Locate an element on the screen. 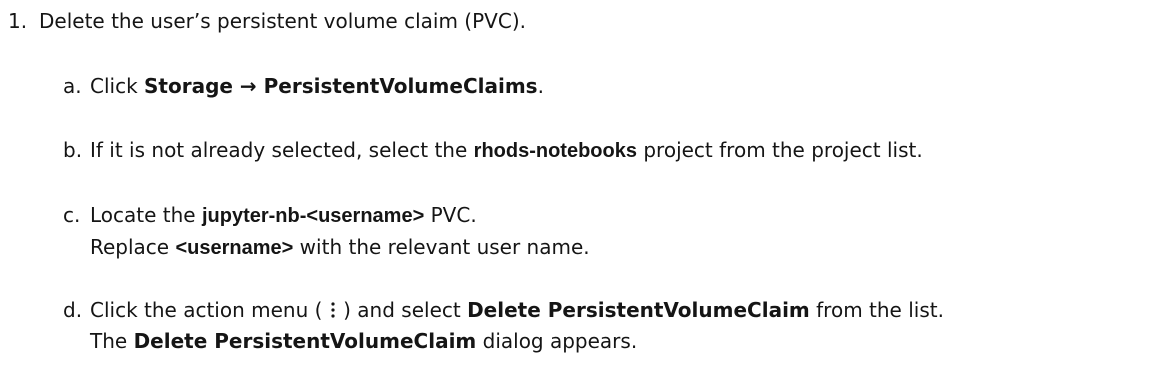 This screenshot has height=387, width=1156. substep-text-prefix: Click the action menu ( is located at coordinates (209, 310).